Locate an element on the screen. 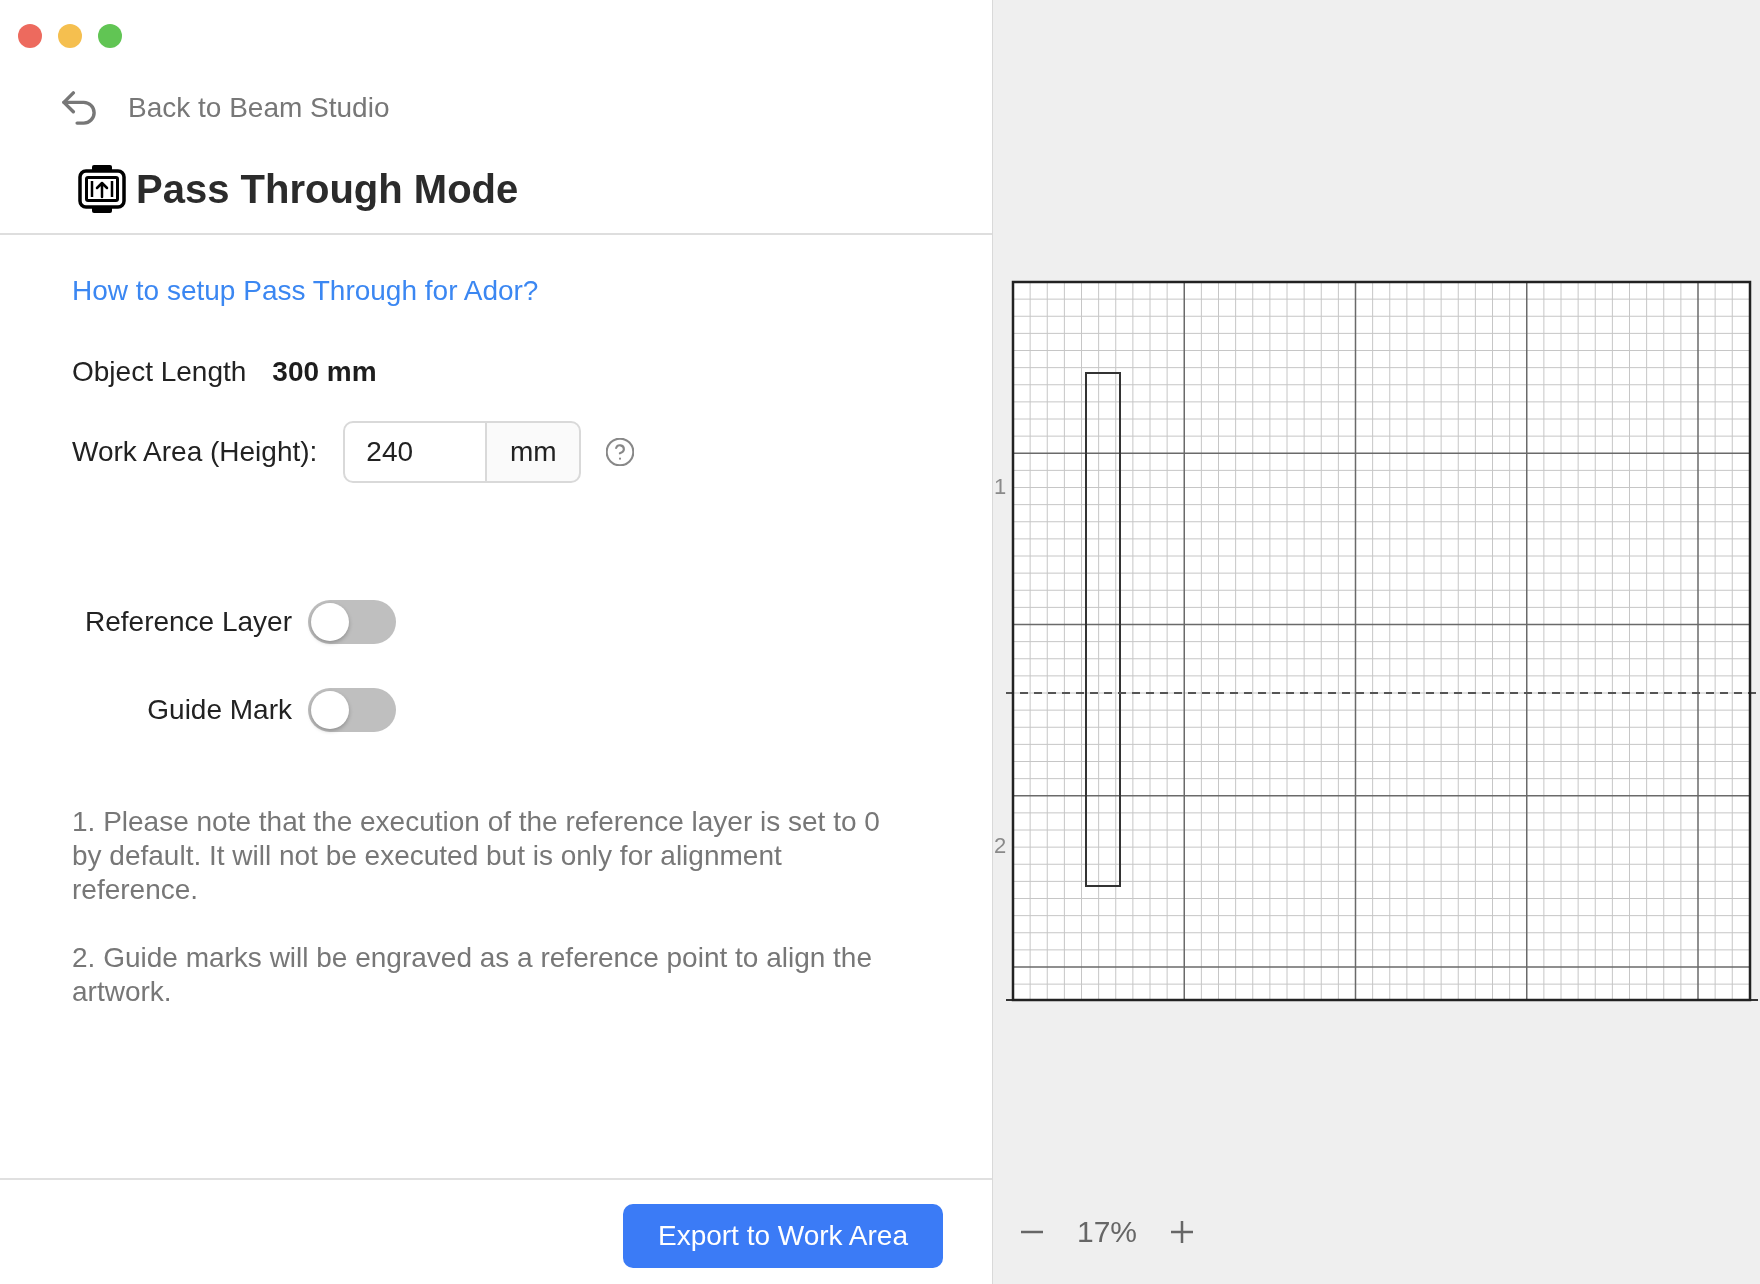 The height and width of the screenshot is (1284, 1760). toggle-label: Reference Layer is located at coordinates (188, 622).